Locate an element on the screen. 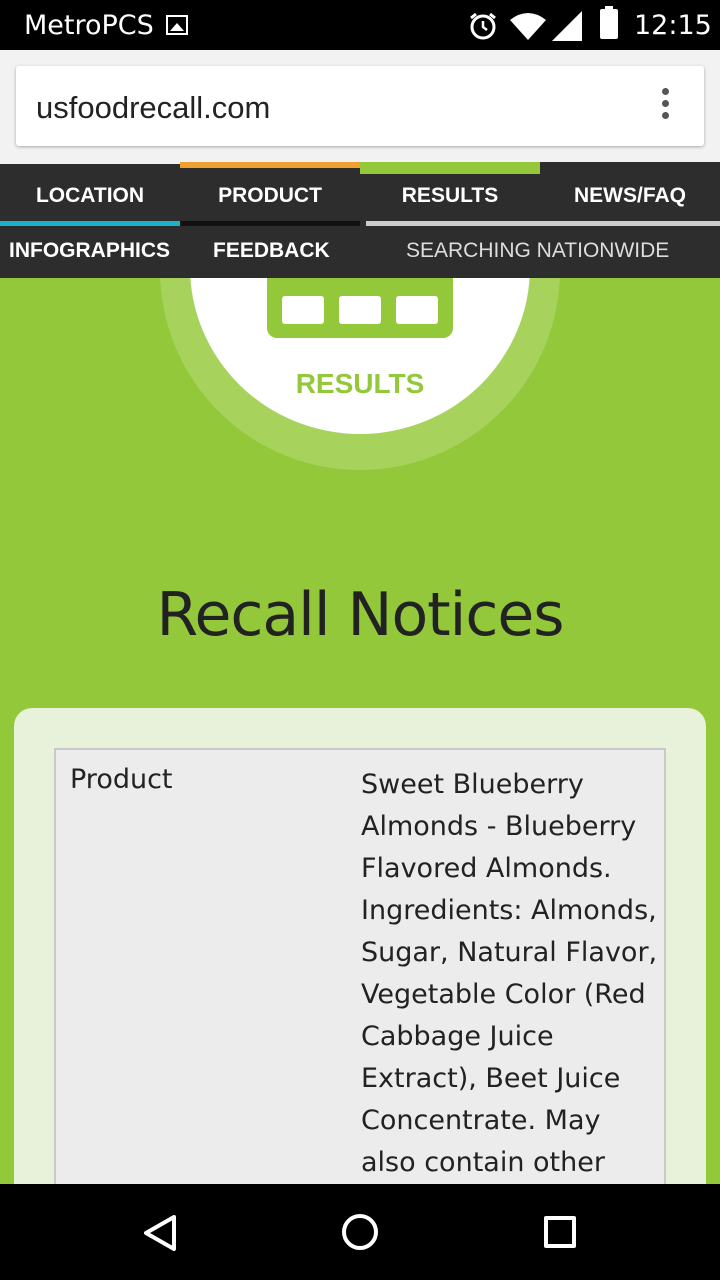 This screenshot has width=720, height=1280. clock-time: 12:15 is located at coordinates (673, 25).